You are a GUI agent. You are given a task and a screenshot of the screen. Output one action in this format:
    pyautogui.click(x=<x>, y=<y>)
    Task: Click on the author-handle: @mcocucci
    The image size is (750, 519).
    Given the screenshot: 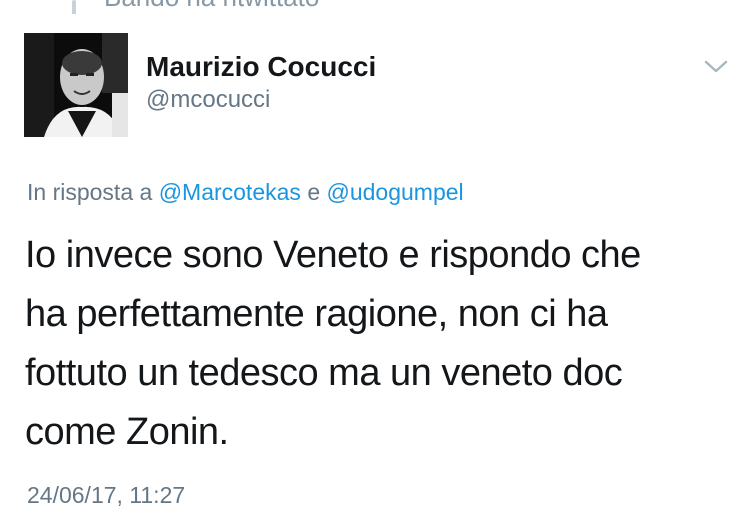 What is the action you would take?
    pyautogui.click(x=208, y=100)
    